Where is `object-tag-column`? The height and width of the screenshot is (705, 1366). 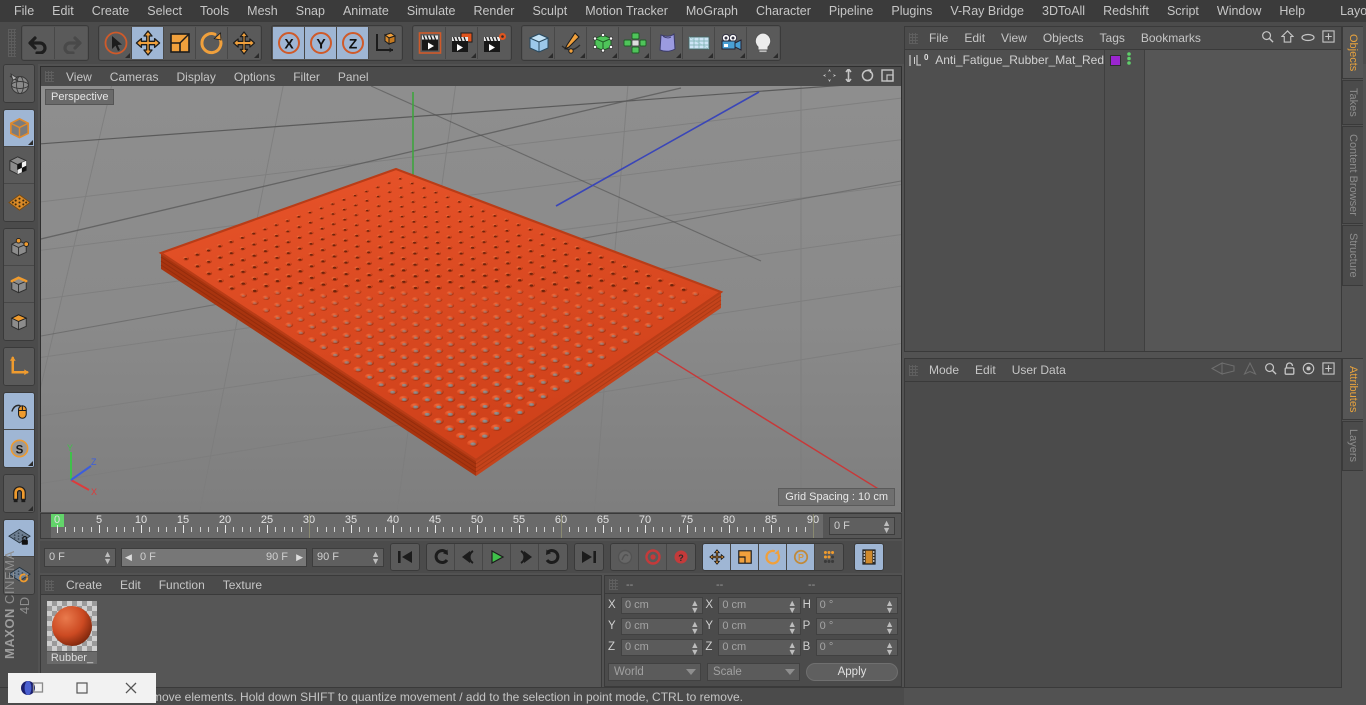
object-tag-column is located at coordinates (1125, 200).